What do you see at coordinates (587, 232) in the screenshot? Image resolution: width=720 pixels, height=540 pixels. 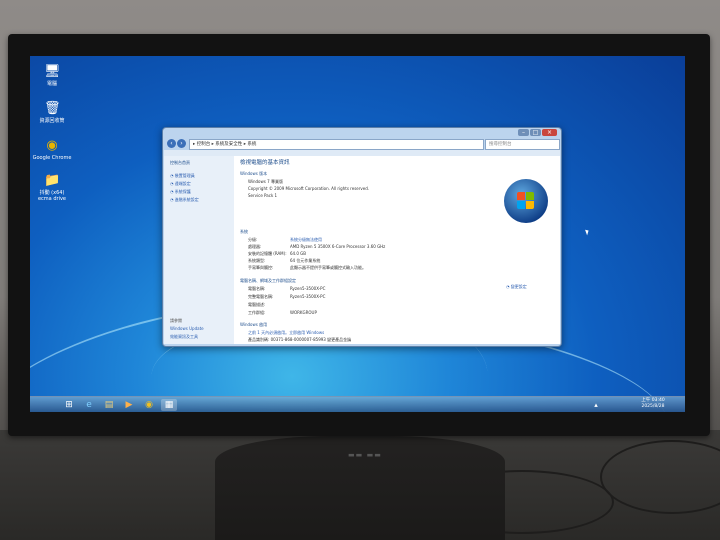 I see `mouse-cursor` at bounding box center [587, 232].